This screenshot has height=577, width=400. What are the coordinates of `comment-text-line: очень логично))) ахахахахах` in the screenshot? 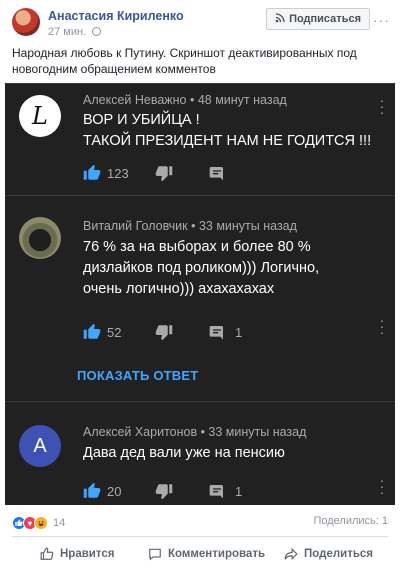 It's located at (179, 289).